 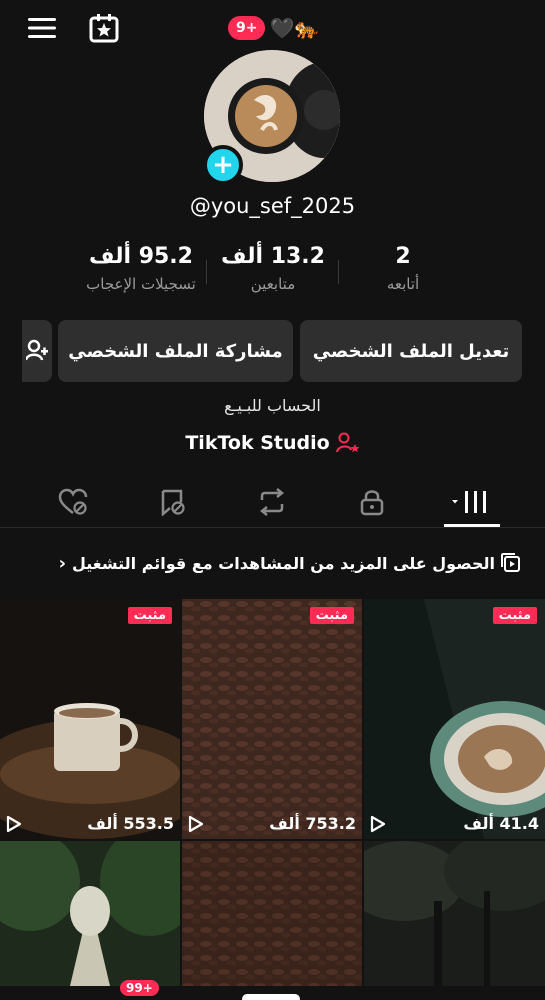 What do you see at coordinates (104, 28) in the screenshot?
I see `calendar-star-icon` at bounding box center [104, 28].